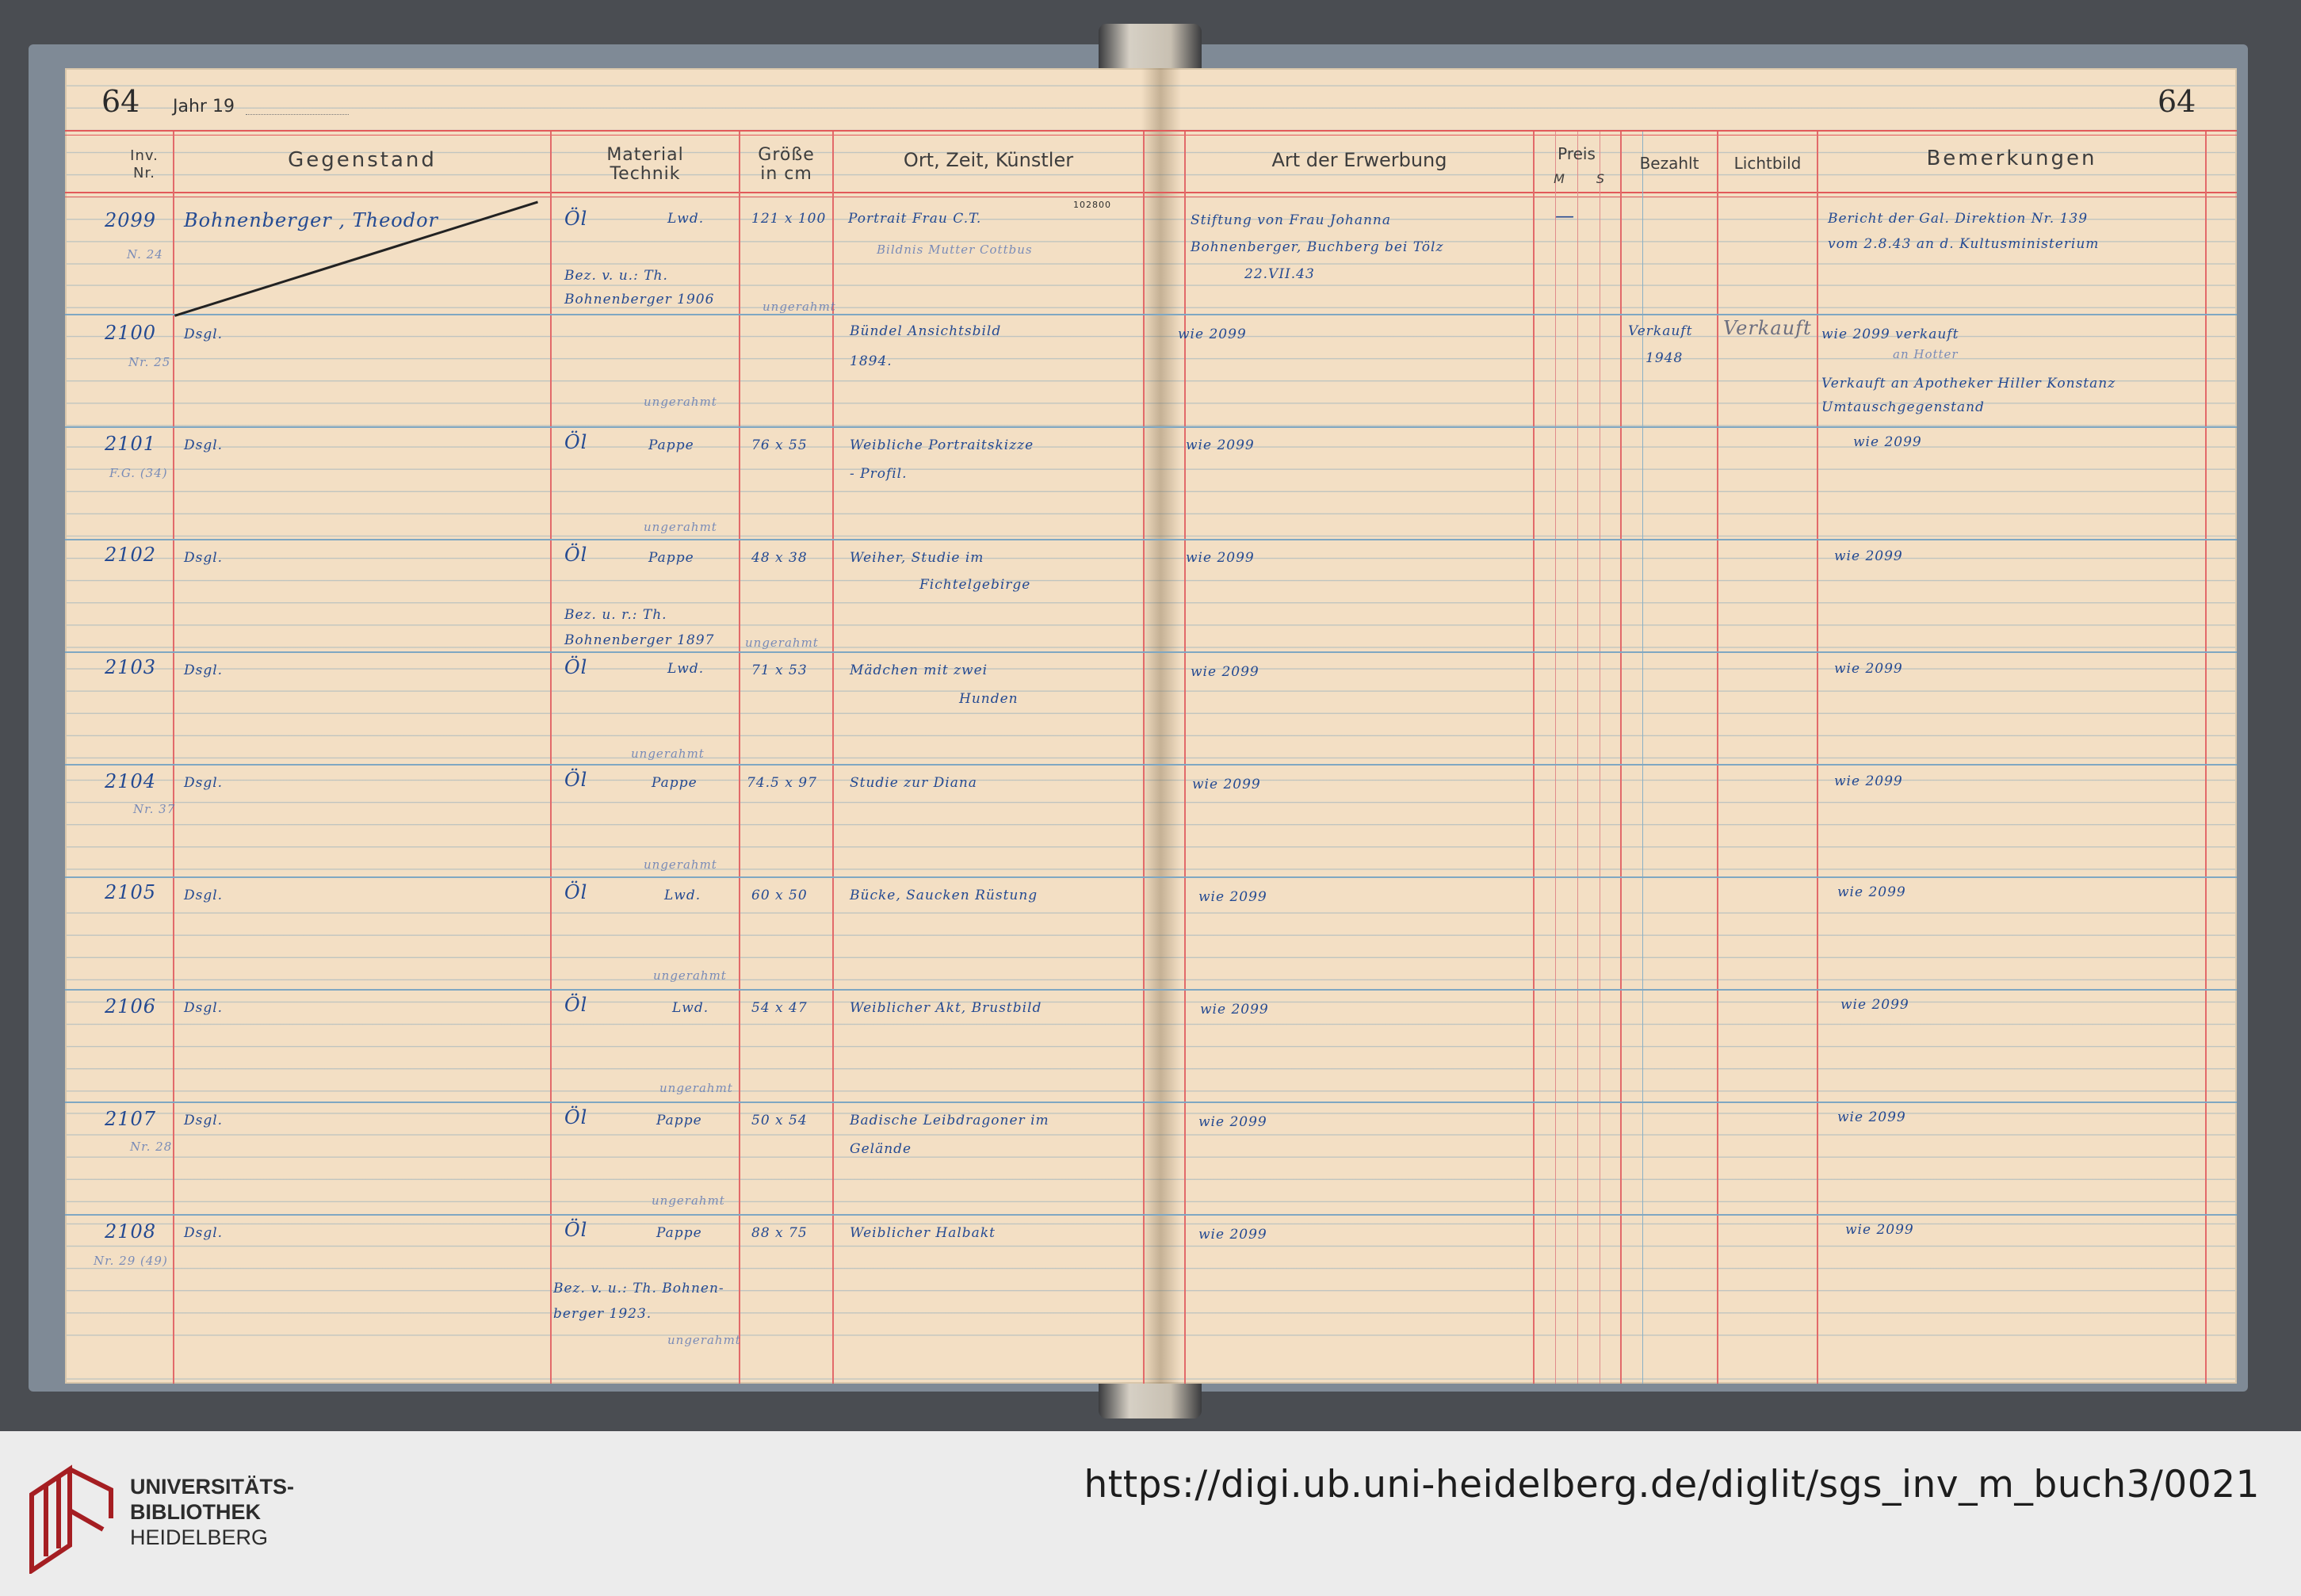 The height and width of the screenshot is (1596, 2301). What do you see at coordinates (213, 1487) in the screenshot?
I see `logo-text-line1: UNIVERSITÄTS-` at bounding box center [213, 1487].